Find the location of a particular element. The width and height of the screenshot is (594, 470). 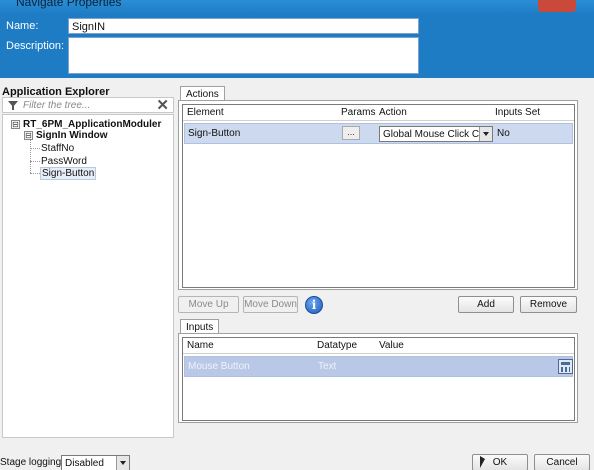

column-value: Value is located at coordinates (391, 345).